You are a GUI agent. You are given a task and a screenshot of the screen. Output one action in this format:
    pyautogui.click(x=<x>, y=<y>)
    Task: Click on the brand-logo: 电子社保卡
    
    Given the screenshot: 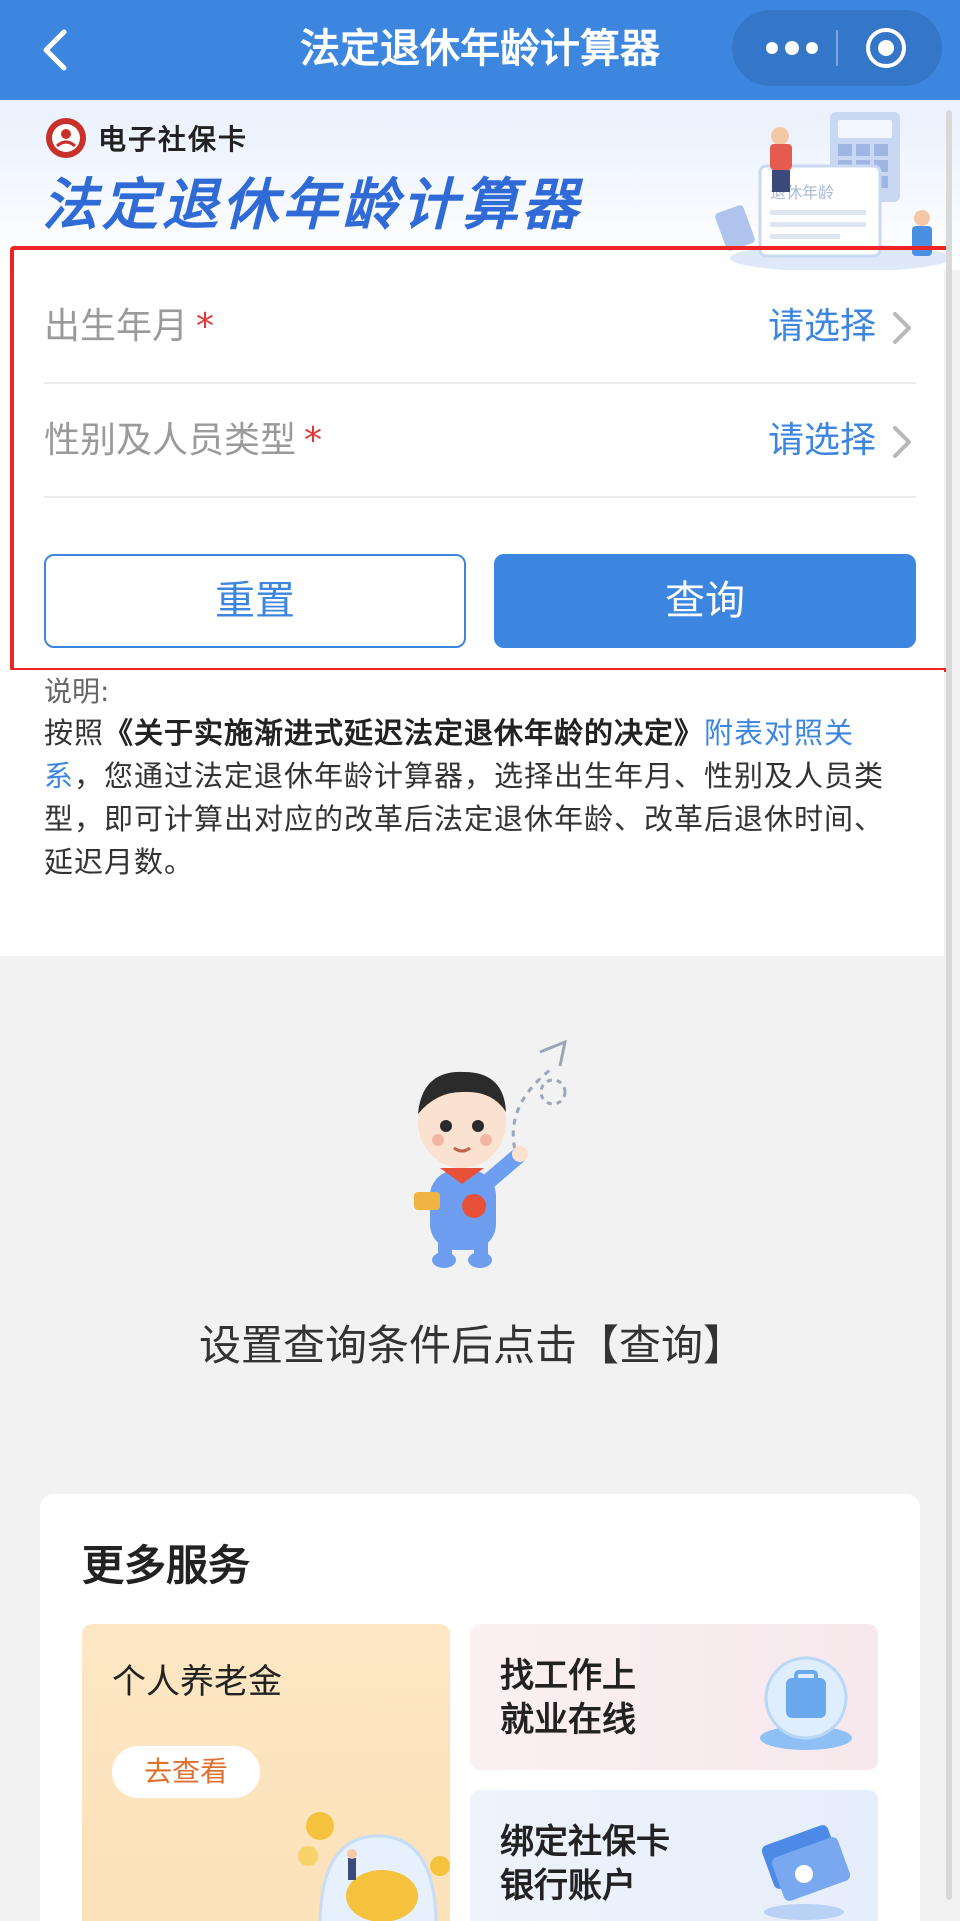 What is the action you would take?
    pyautogui.click(x=146, y=138)
    